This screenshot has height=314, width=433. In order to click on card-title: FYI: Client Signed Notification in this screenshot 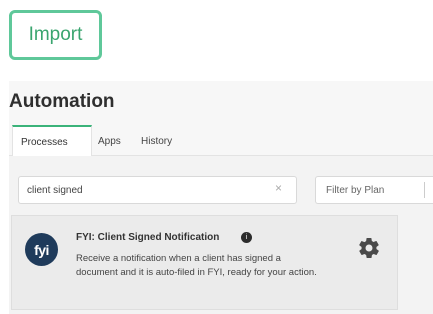, I will do `click(148, 237)`.